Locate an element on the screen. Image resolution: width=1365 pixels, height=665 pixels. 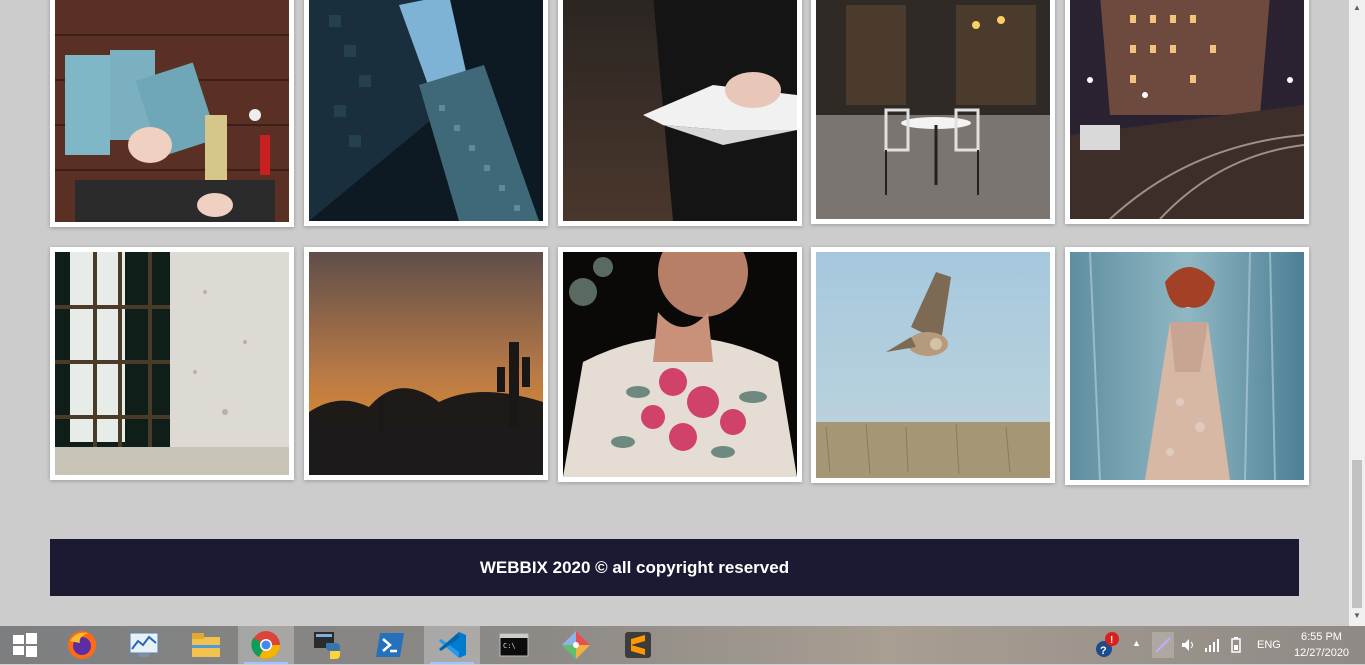
copyright-text: WEBBIX 2020 © all copyright reserved is located at coordinates (634, 567).